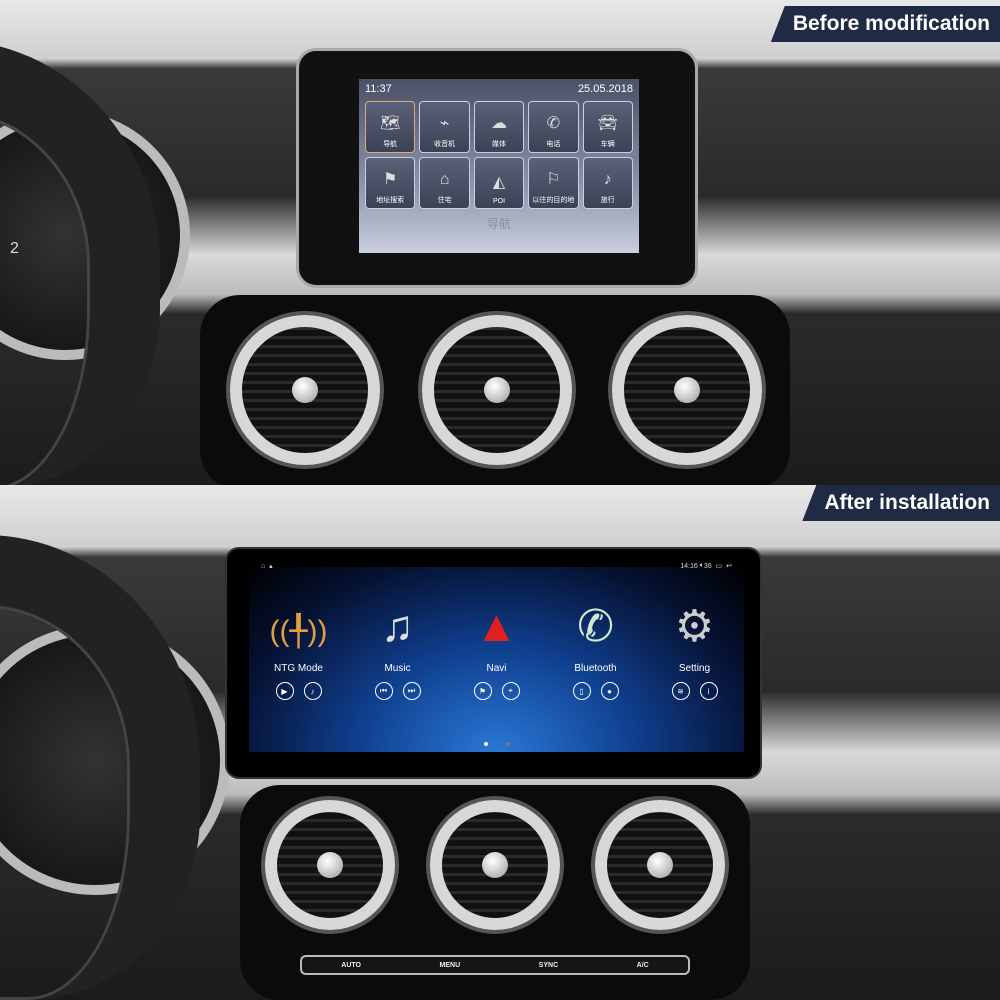 The width and height of the screenshot is (1000, 1000). Describe the element at coordinates (444, 200) in the screenshot. I see `tile-label: 住宅` at that location.